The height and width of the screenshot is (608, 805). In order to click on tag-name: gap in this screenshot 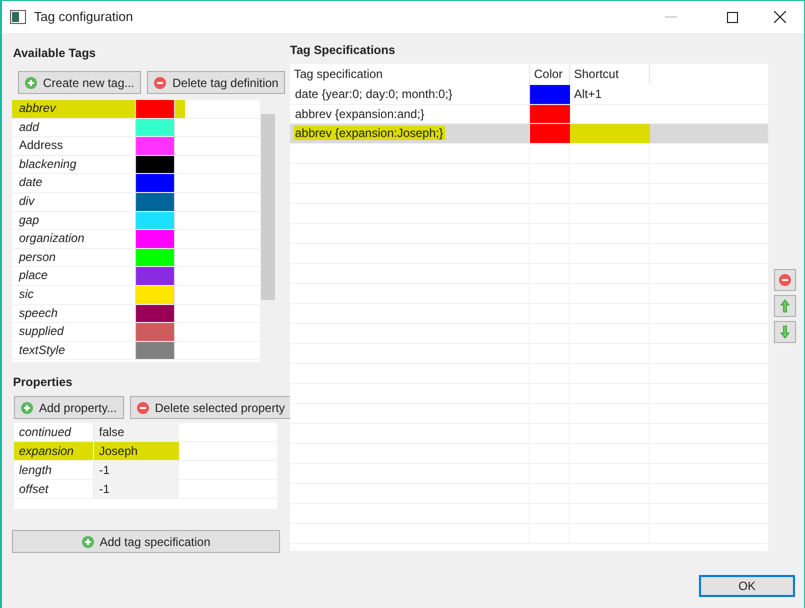, I will do `click(73, 221)`.